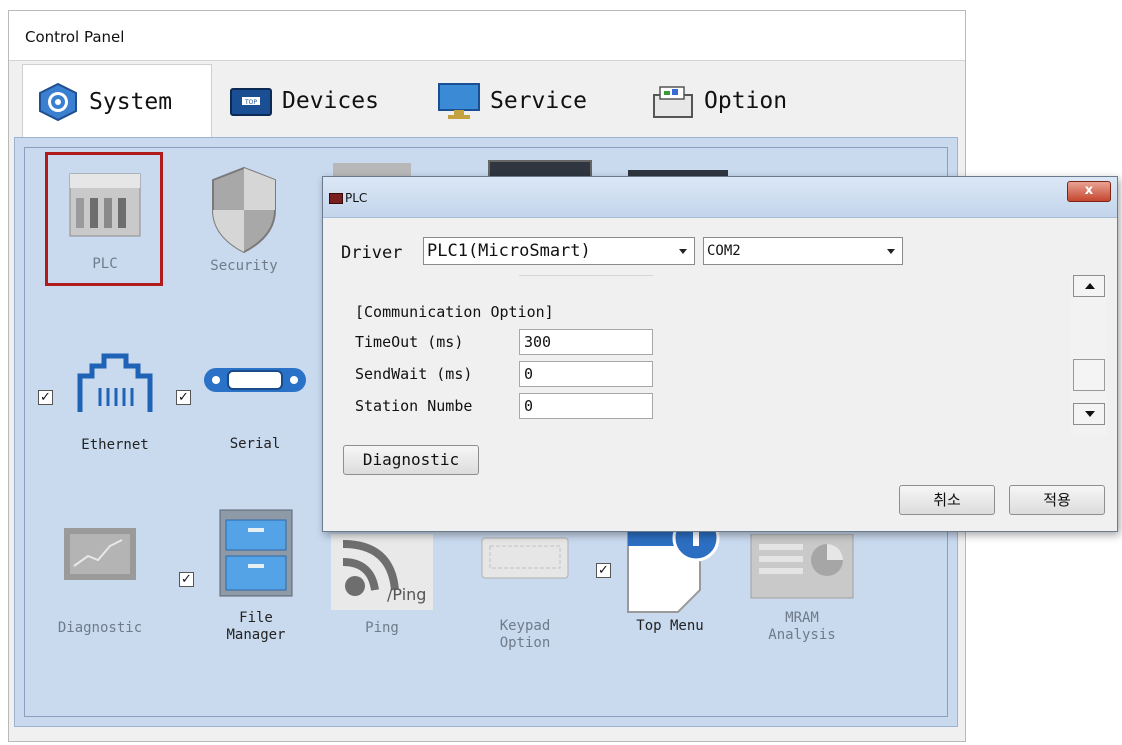  I want to click on file-manager-item: File Manager, so click(256, 575).